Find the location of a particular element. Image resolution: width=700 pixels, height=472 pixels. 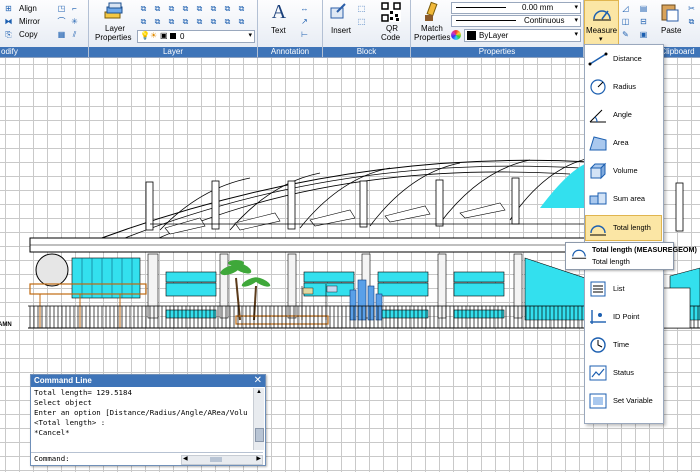

menu-item-total-length: Total length is located at coordinates (623, 228).